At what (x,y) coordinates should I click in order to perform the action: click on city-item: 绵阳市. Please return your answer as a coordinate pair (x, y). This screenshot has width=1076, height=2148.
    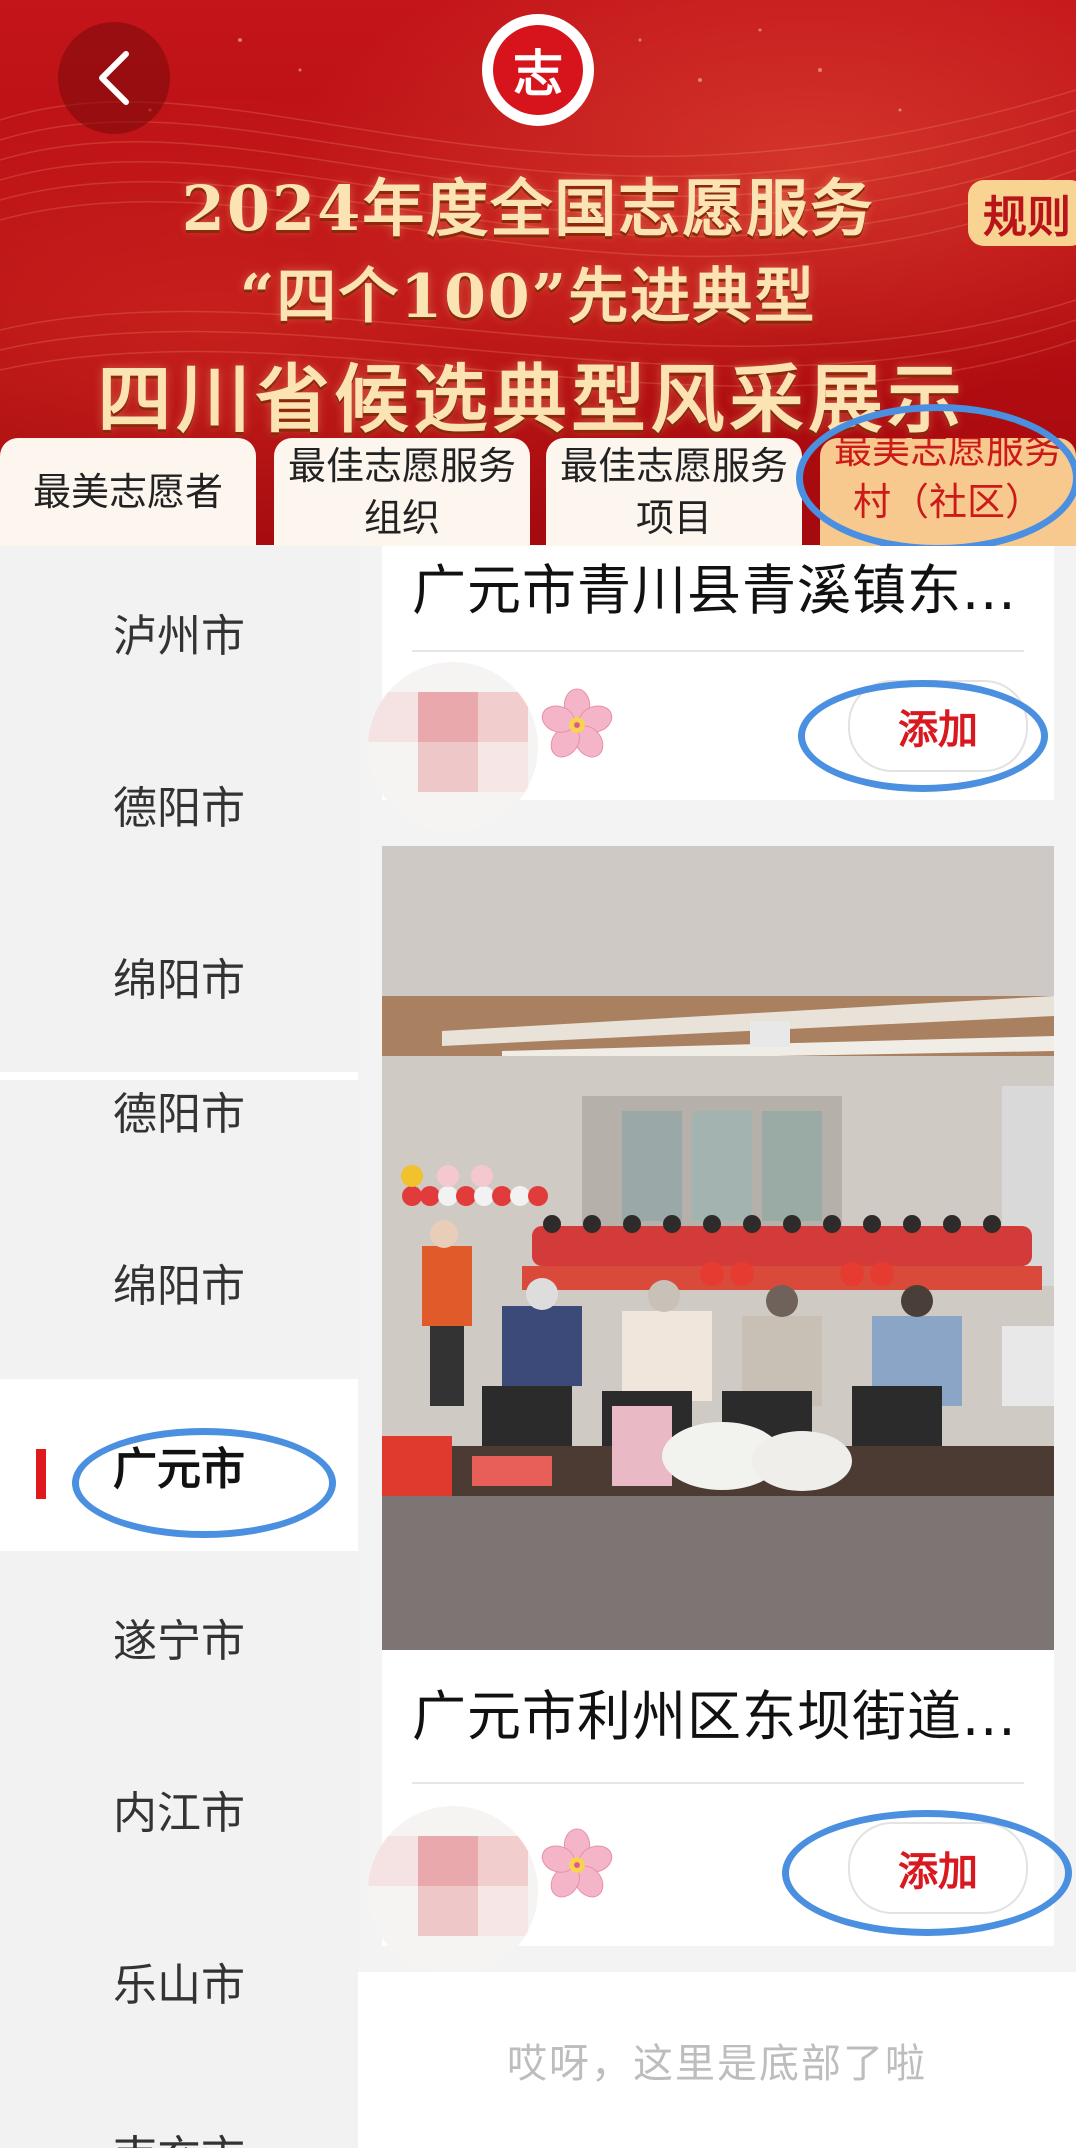
    Looking at the image, I should click on (179, 1282).